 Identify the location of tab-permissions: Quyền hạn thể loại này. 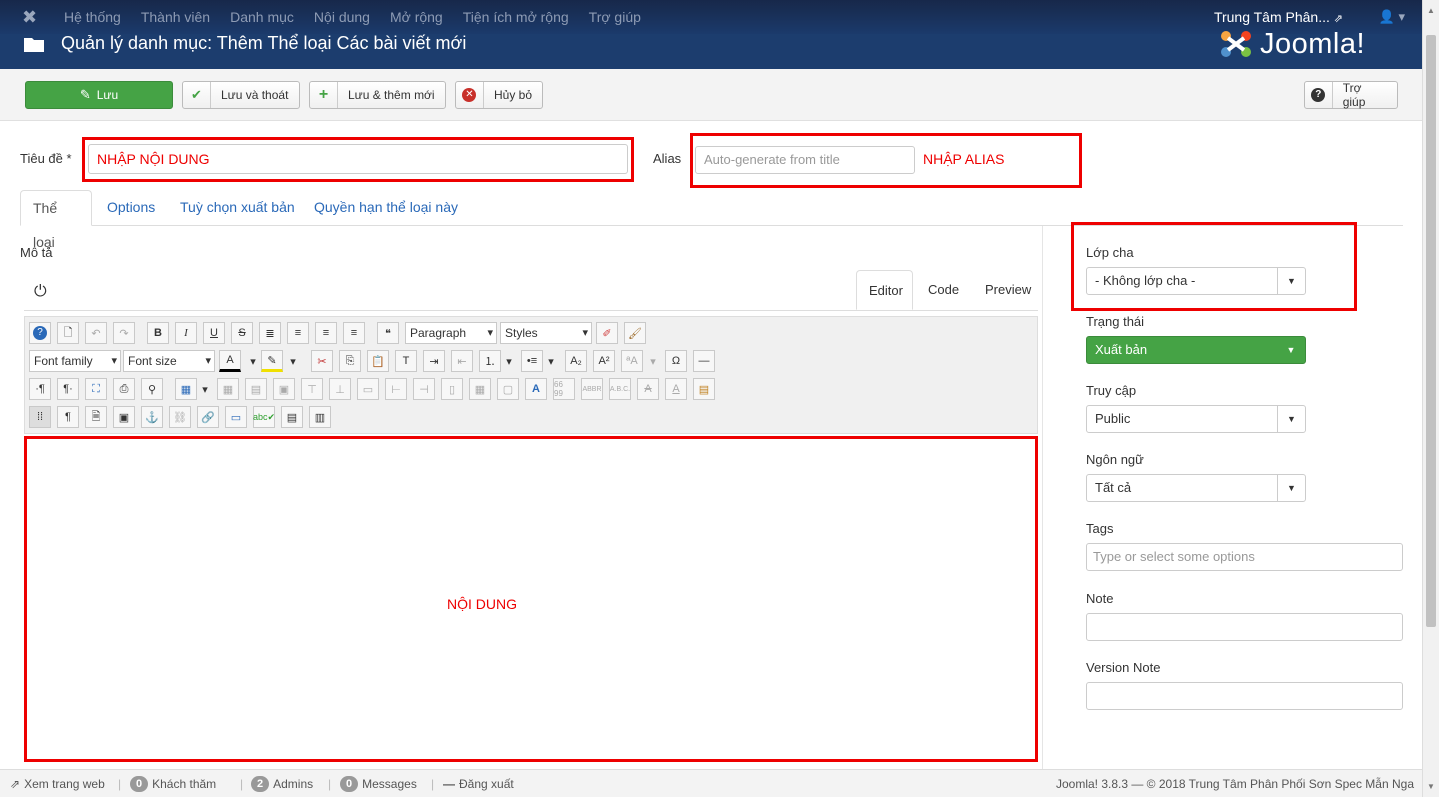
(386, 208).